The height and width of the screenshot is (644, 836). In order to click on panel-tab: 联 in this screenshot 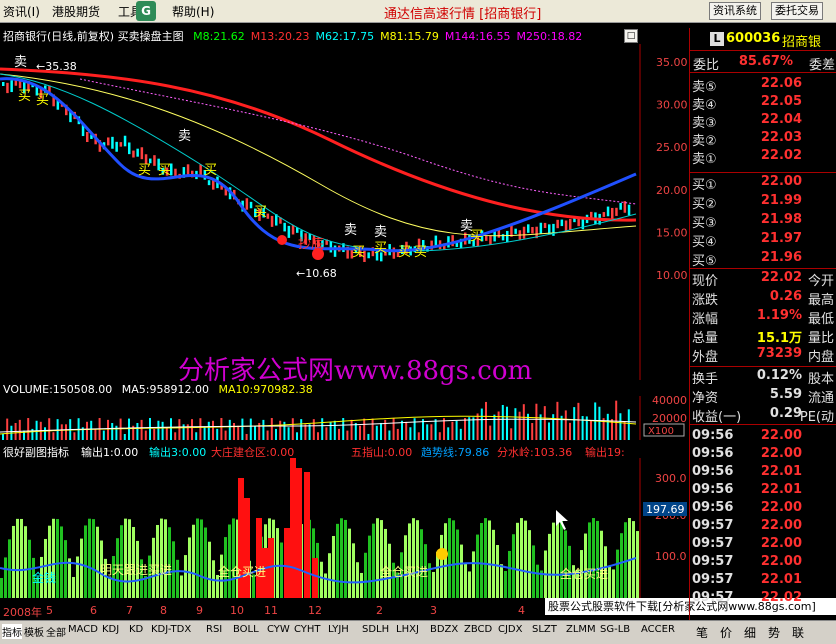, I will do `click(798, 632)`.